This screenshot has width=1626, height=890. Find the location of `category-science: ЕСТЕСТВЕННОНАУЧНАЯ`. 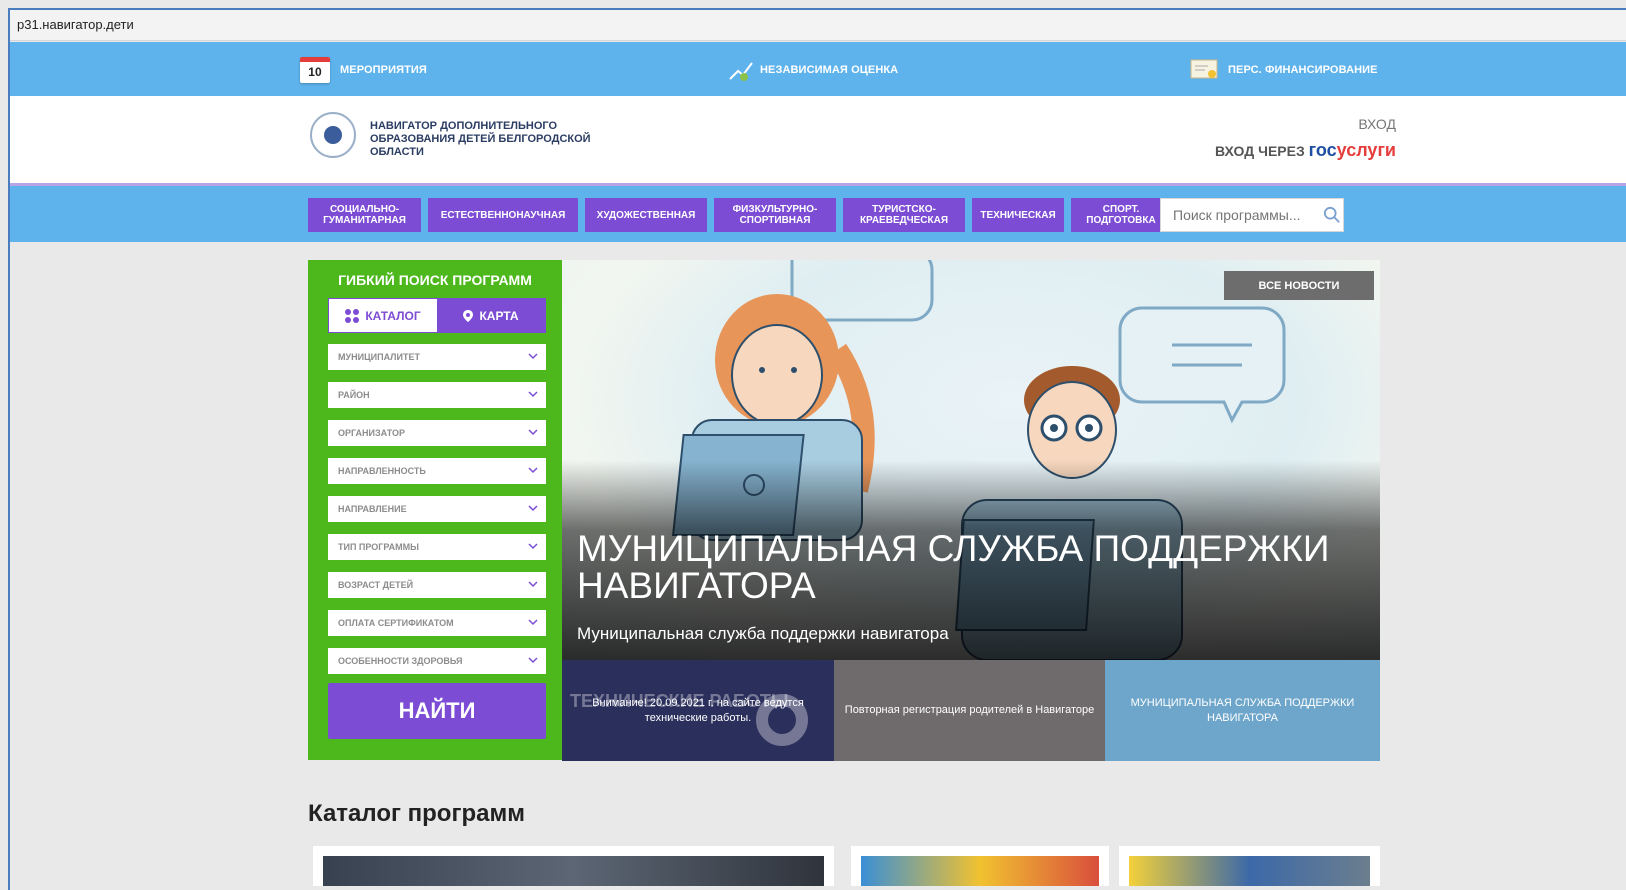

category-science: ЕСТЕСТВЕННОНАУЧНАЯ is located at coordinates (503, 215).